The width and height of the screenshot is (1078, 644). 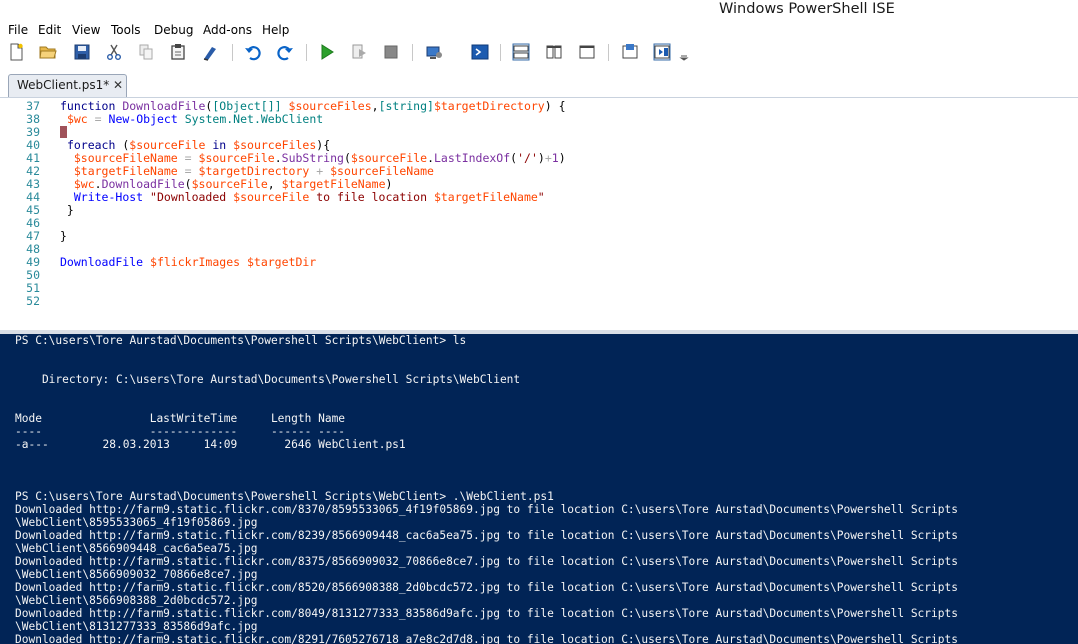 What do you see at coordinates (82, 52) in the screenshot?
I see `save-icon` at bounding box center [82, 52].